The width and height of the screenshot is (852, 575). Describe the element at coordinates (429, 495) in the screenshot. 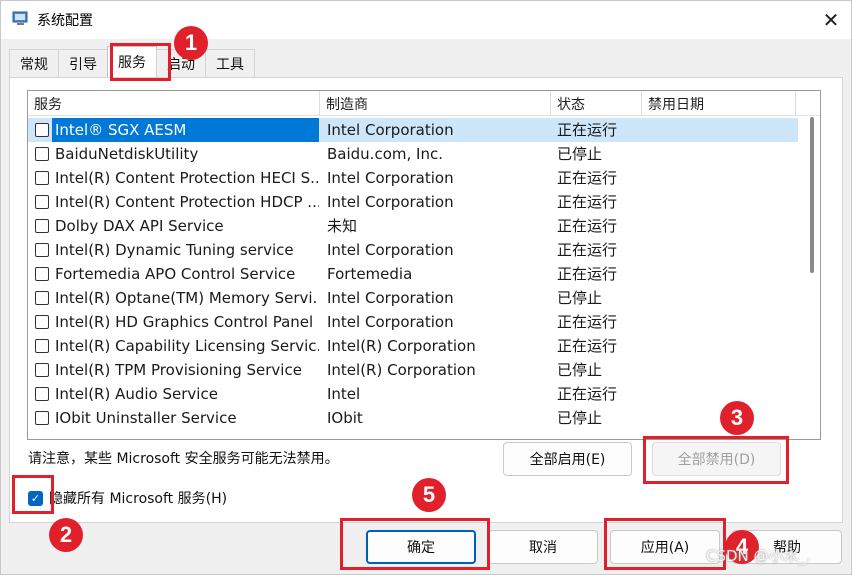

I see `step-badge-5: 5` at that location.